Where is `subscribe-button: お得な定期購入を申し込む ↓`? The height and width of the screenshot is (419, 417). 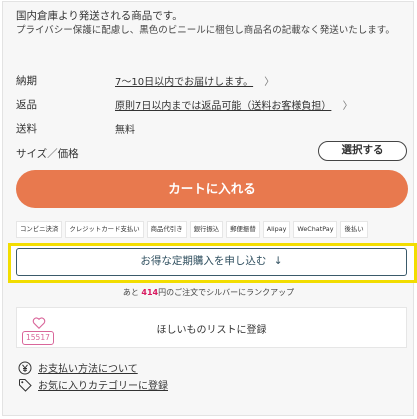
subscribe-button: お得な定期購入を申し込む ↓ is located at coordinates (211, 262).